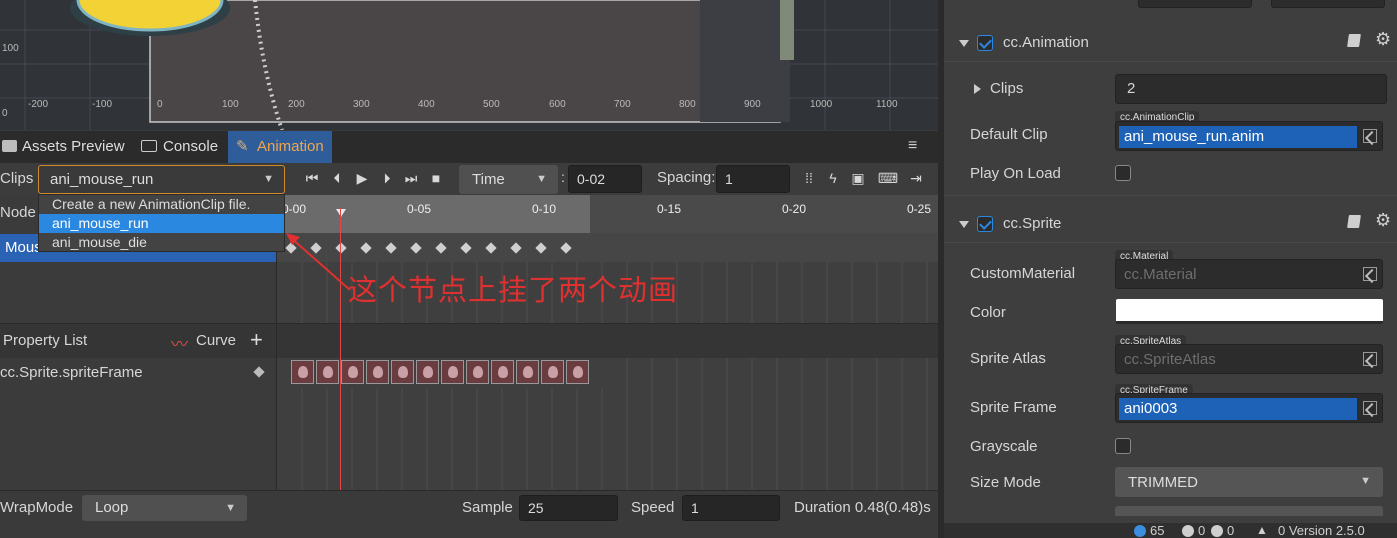 The width and height of the screenshot is (1397, 538). What do you see at coordinates (71, 372) in the screenshot?
I see `property-name: cc.Sprite.spriteFrame` at bounding box center [71, 372].